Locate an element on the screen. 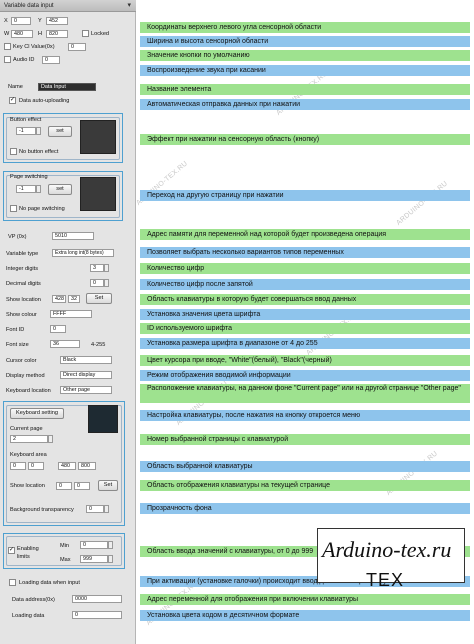 Image resolution: width=474 pixels, height=644 pixels. decimal-digits-input: 0 is located at coordinates (97, 283).